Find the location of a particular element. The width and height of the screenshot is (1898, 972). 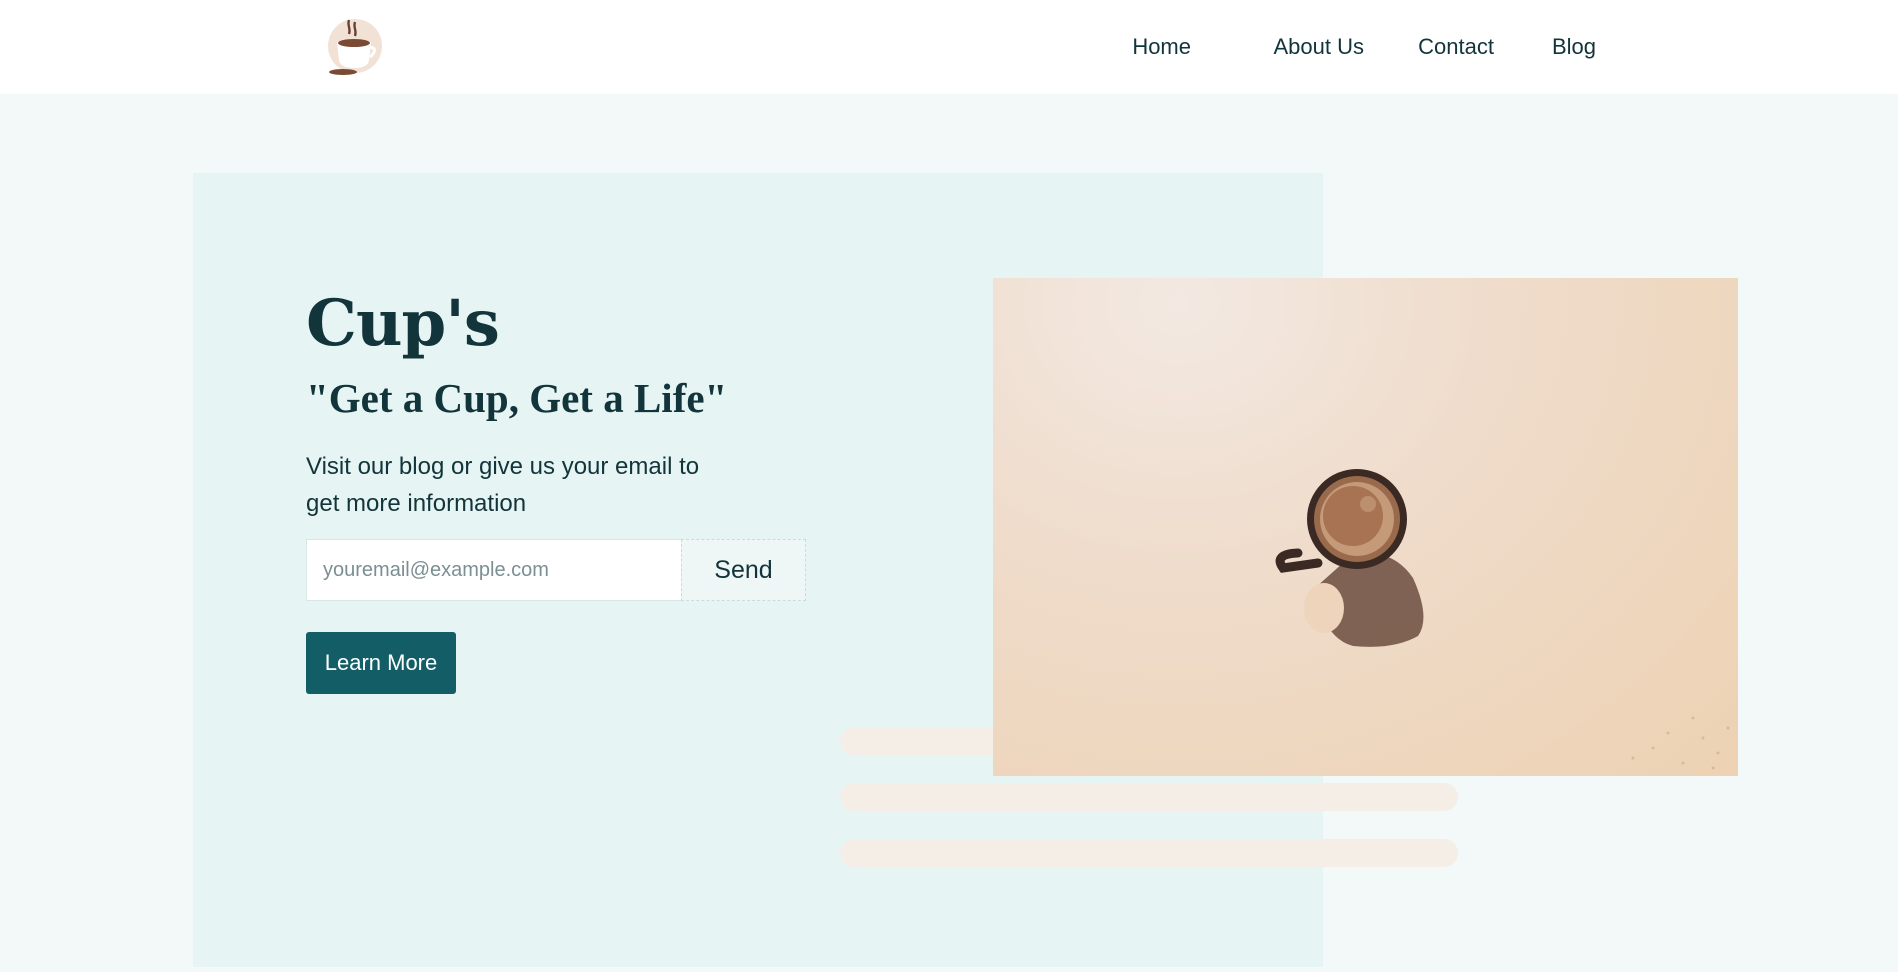

coffee-mug-icon is located at coordinates (1502, 619).